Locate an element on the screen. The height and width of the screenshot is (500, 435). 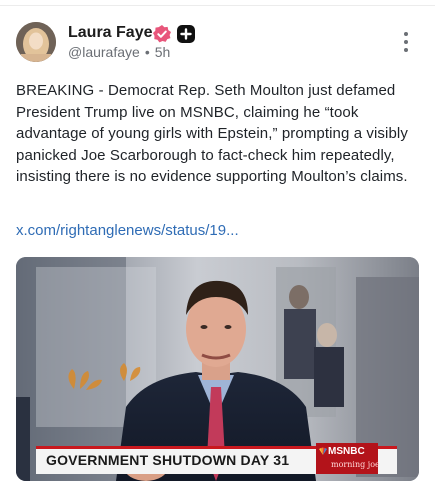
author-handle: @laurafaye is located at coordinates (104, 52).